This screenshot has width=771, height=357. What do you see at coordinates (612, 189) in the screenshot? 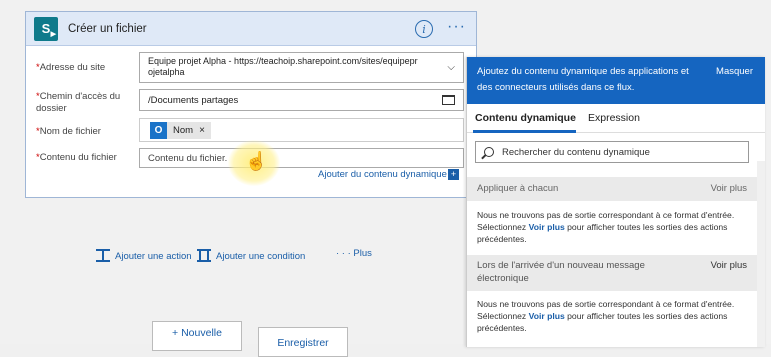
I see `section-header-apply-to-each: Appliquer à chacun Voir plus` at bounding box center [612, 189].